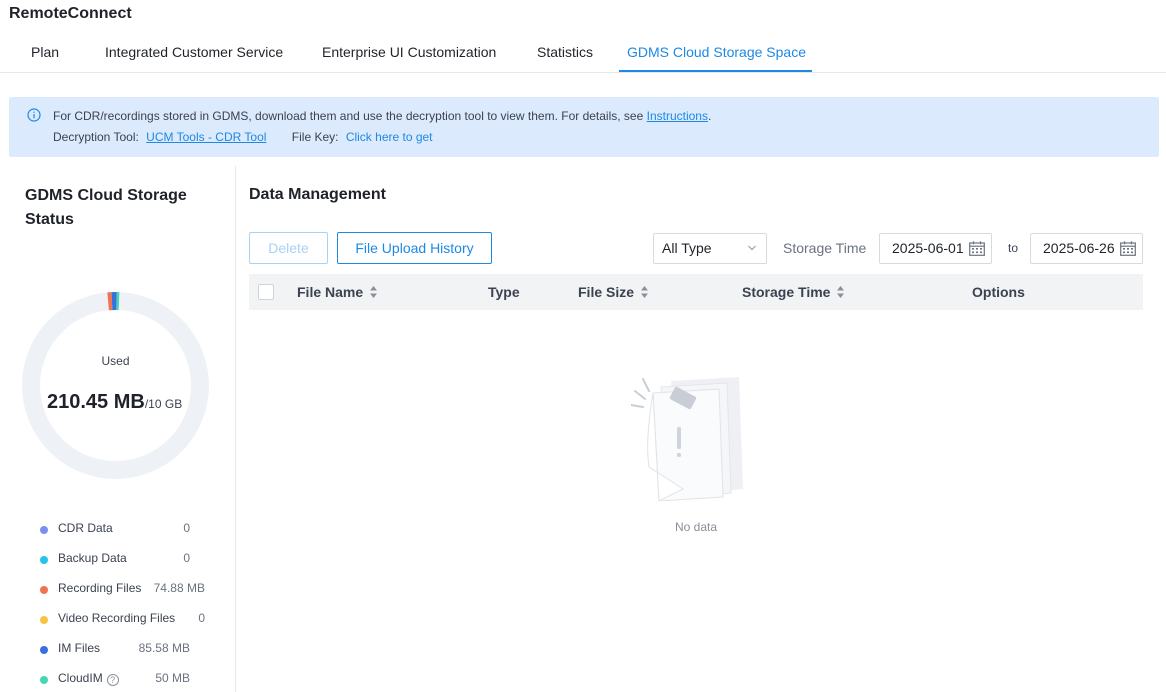  What do you see at coordinates (696, 527) in the screenshot?
I see `empty-state-text: No data` at bounding box center [696, 527].